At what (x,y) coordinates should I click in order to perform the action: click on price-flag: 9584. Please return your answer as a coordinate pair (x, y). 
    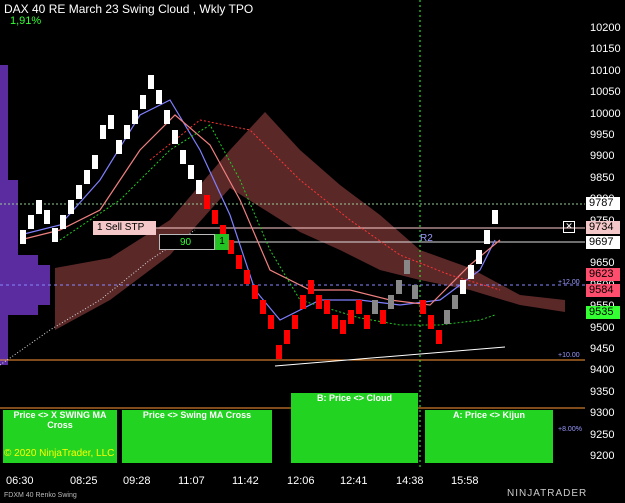
    Looking at the image, I should click on (603, 290).